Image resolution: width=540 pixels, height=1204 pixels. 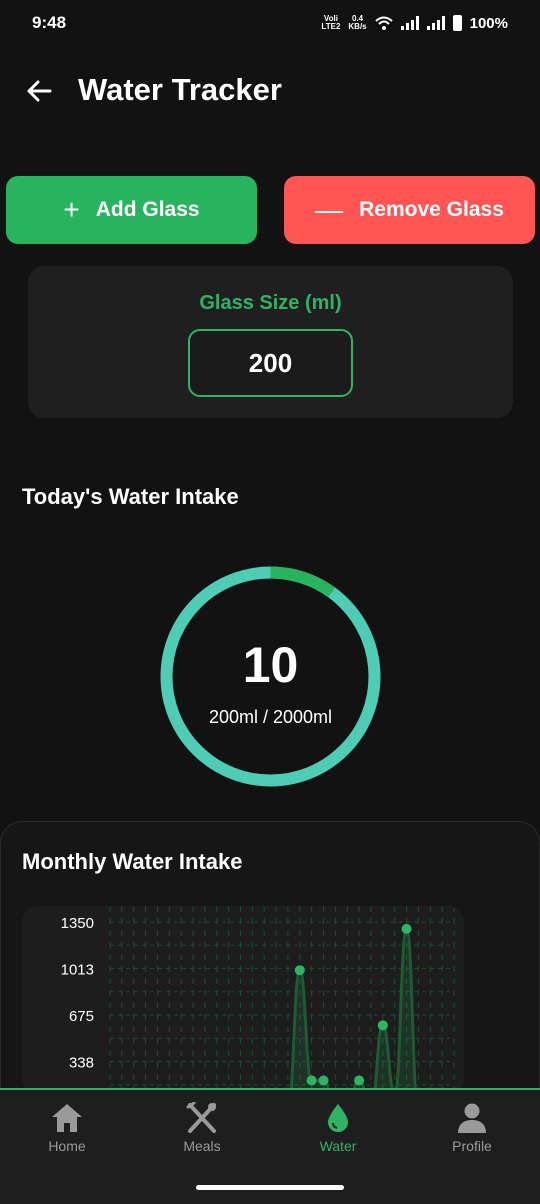 I want to click on remove-glass-button: — Remove Glass, so click(x=409, y=210).